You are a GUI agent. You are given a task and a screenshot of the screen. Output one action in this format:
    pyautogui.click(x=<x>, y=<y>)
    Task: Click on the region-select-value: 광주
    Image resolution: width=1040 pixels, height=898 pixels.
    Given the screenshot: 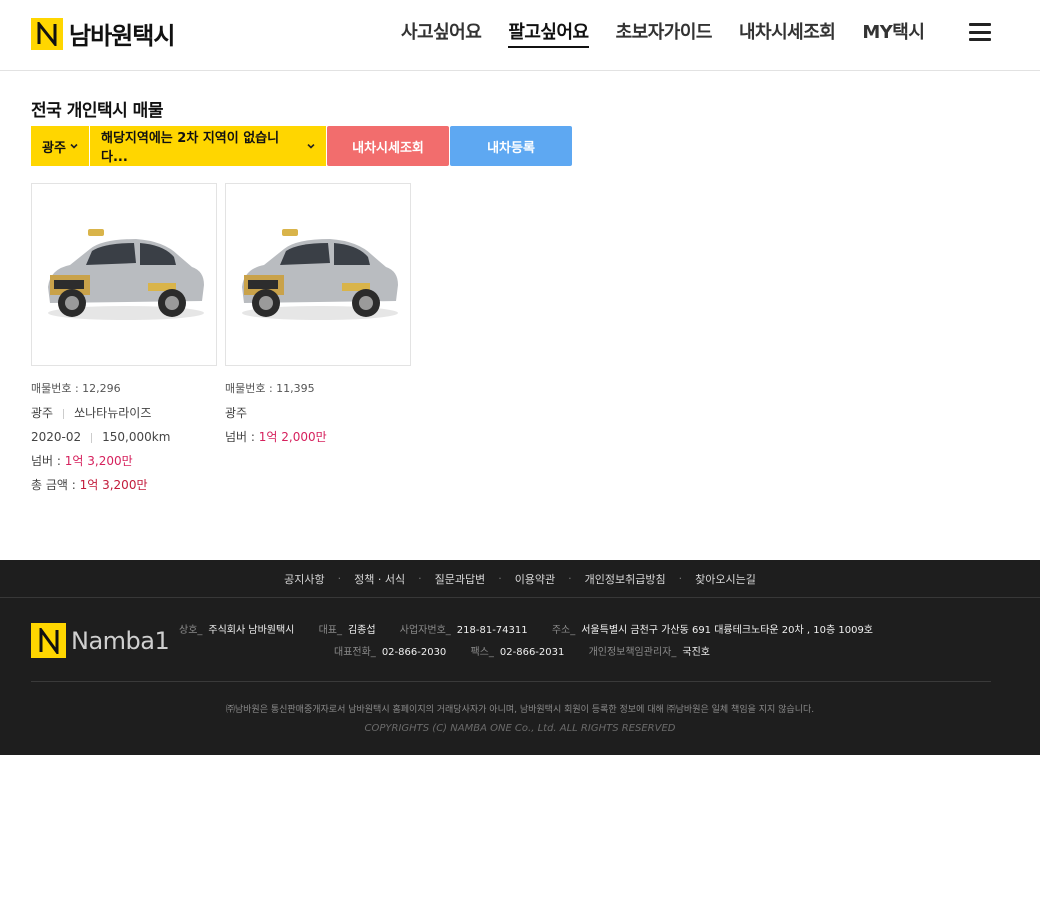 What is the action you would take?
    pyautogui.click(x=54, y=148)
    